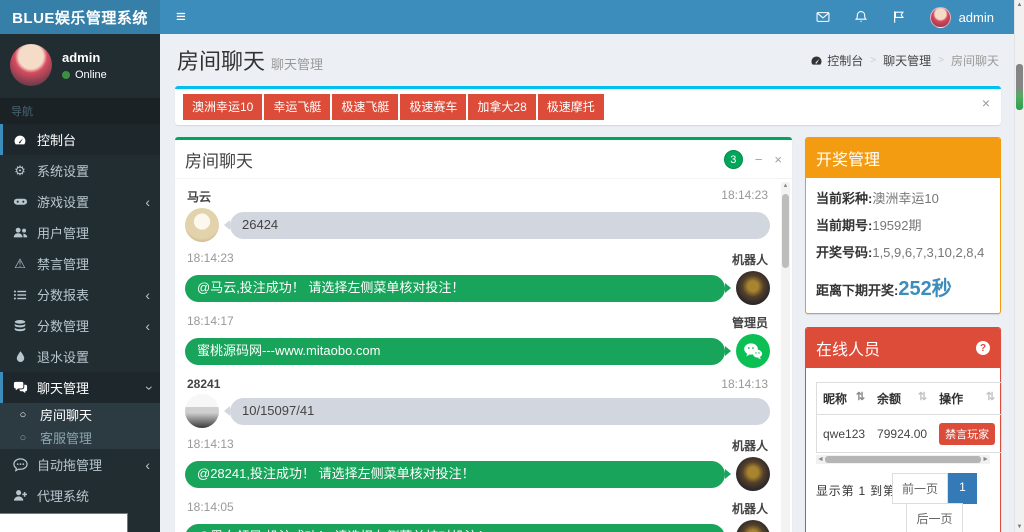 Image resolution: width=1024 pixels, height=532 pixels. I want to click on cell-balance: 79924.00, so click(902, 434).